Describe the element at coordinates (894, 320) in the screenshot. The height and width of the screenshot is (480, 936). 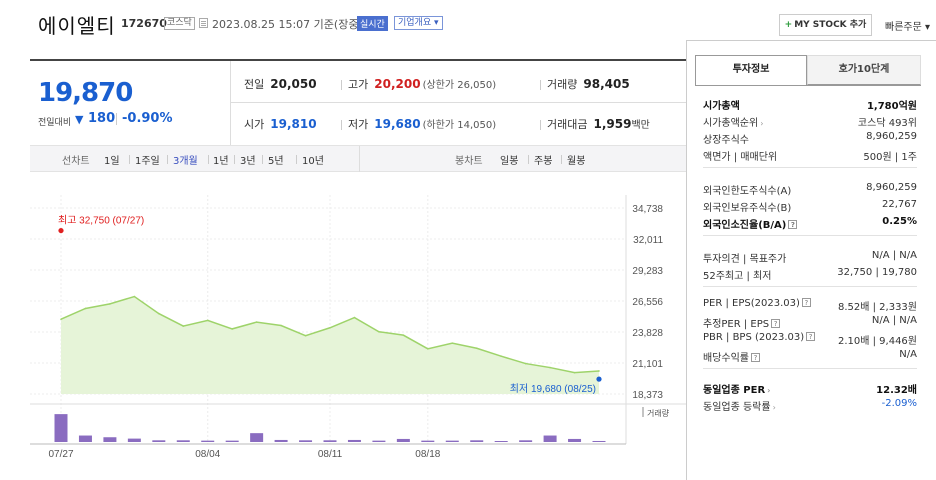
I see `info-value: N/A | N/A` at that location.